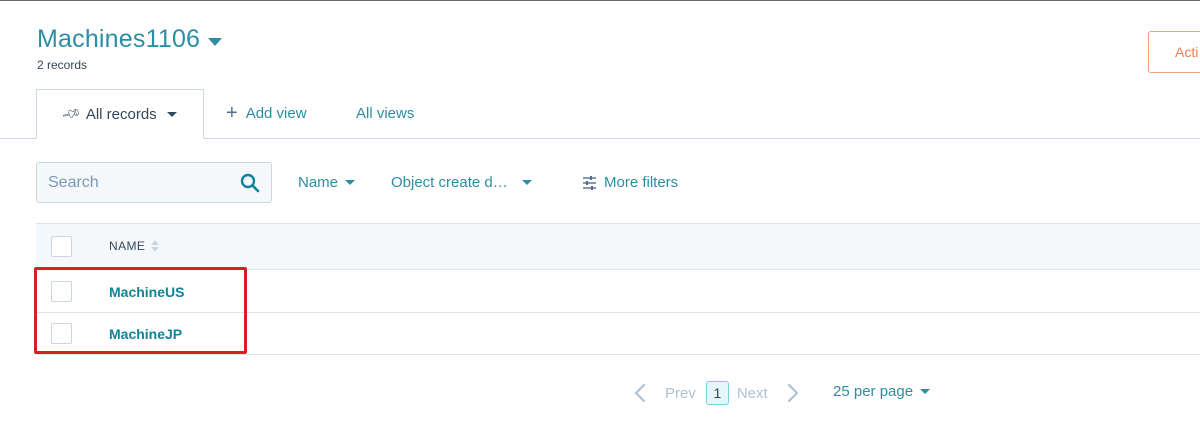 The image size is (1200, 425). Describe the element at coordinates (641, 182) in the screenshot. I see `more-filters-label: More filters` at that location.